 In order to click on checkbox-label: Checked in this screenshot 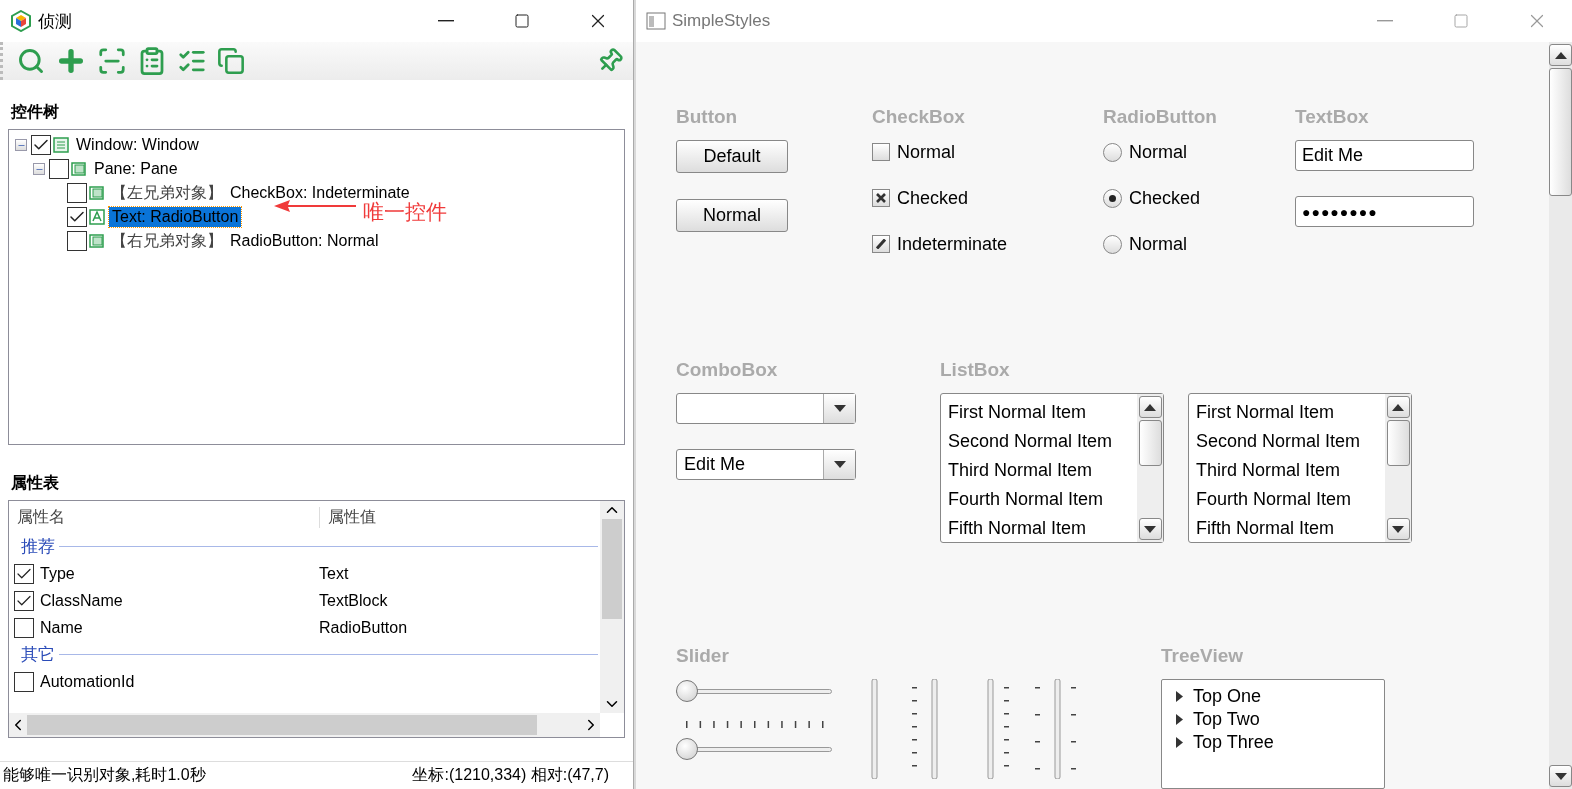, I will do `click(933, 198)`.